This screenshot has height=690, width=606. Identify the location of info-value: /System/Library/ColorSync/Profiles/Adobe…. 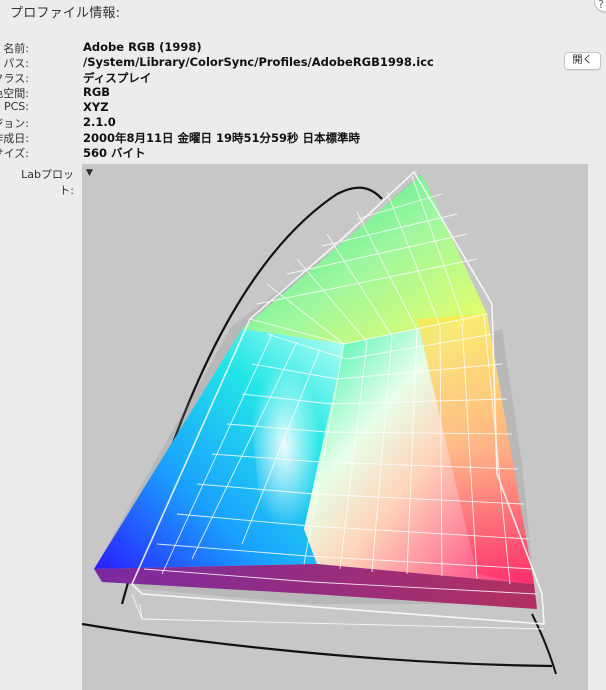
(258, 62).